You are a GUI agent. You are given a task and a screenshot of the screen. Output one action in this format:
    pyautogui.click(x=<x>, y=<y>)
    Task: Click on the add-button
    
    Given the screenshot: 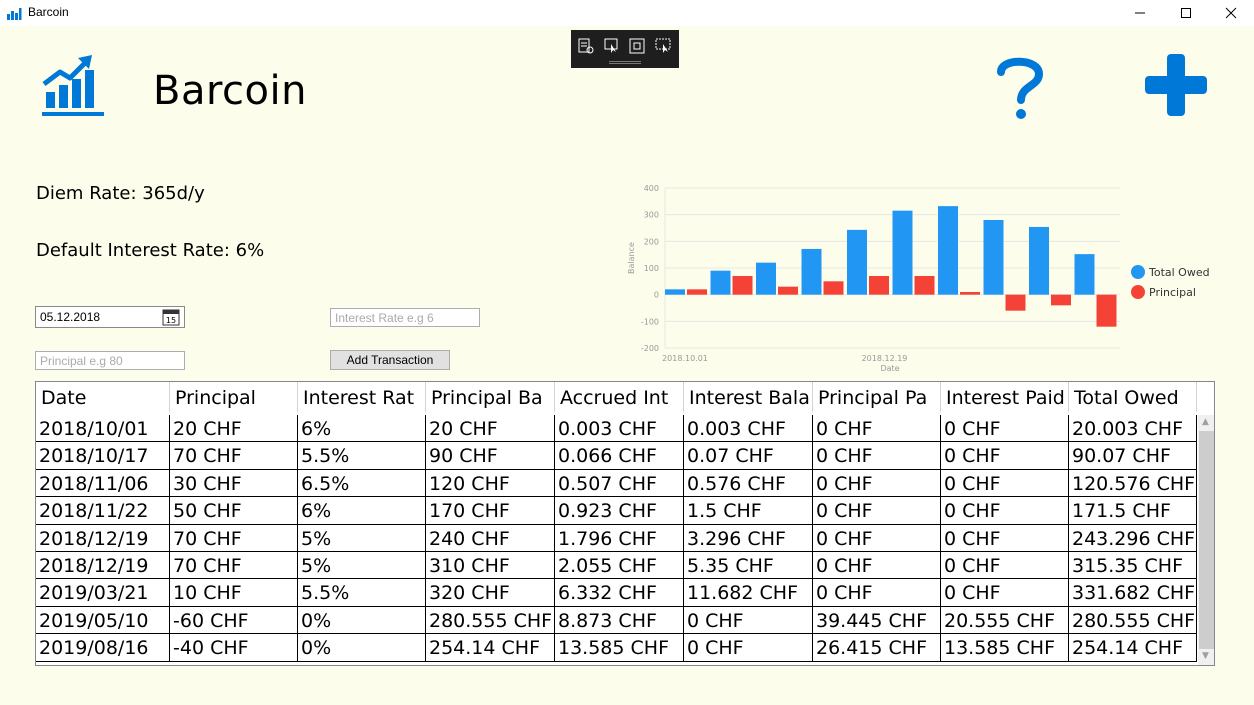 What is the action you would take?
    pyautogui.click(x=1176, y=85)
    